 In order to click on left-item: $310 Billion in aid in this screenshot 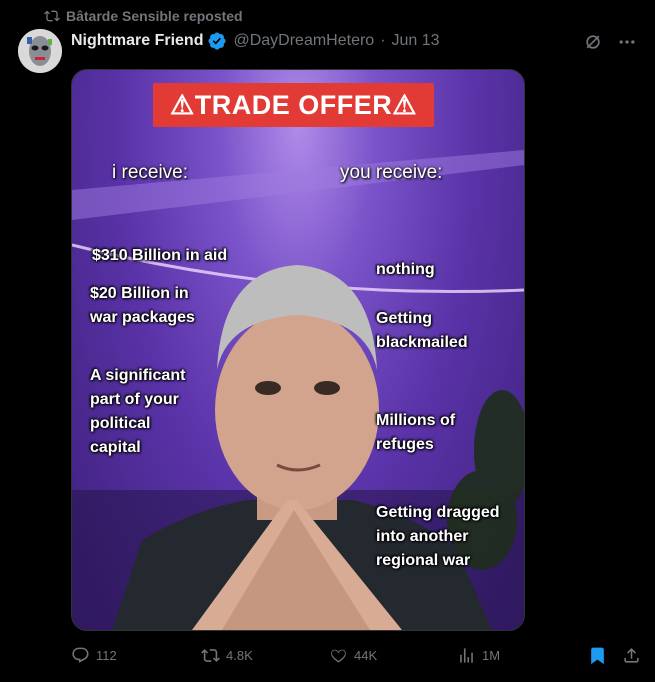, I will do `click(160, 255)`.